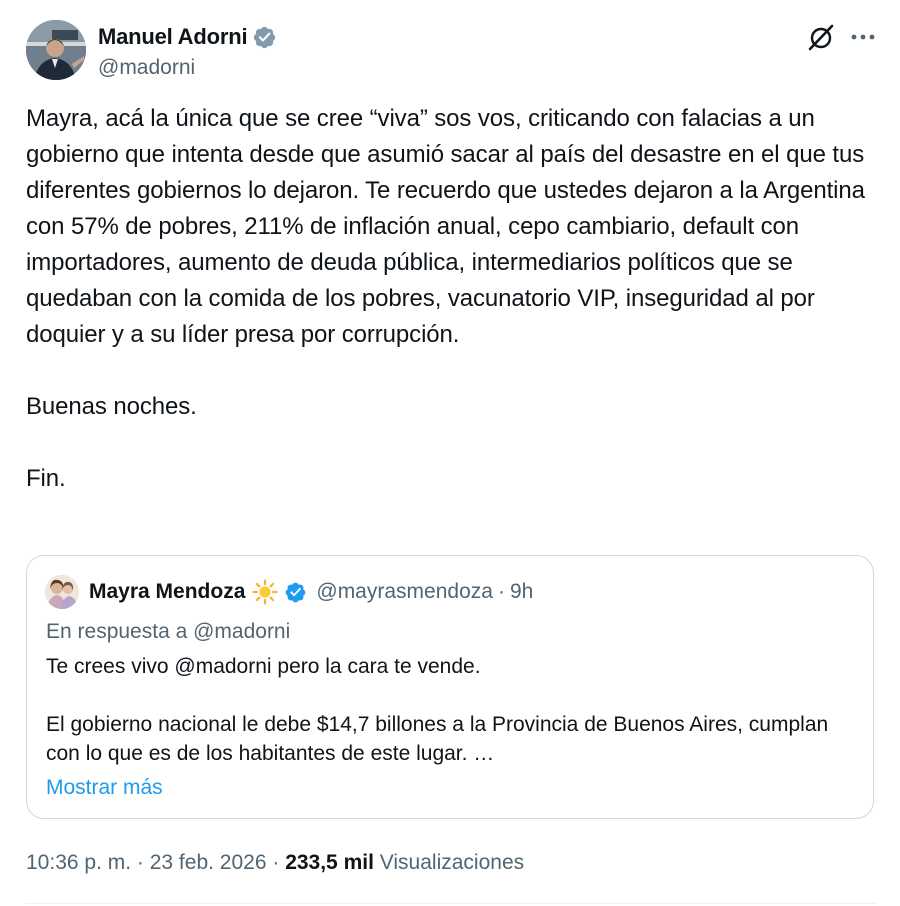 The height and width of the screenshot is (906, 900). I want to click on divider, so click(451, 903).